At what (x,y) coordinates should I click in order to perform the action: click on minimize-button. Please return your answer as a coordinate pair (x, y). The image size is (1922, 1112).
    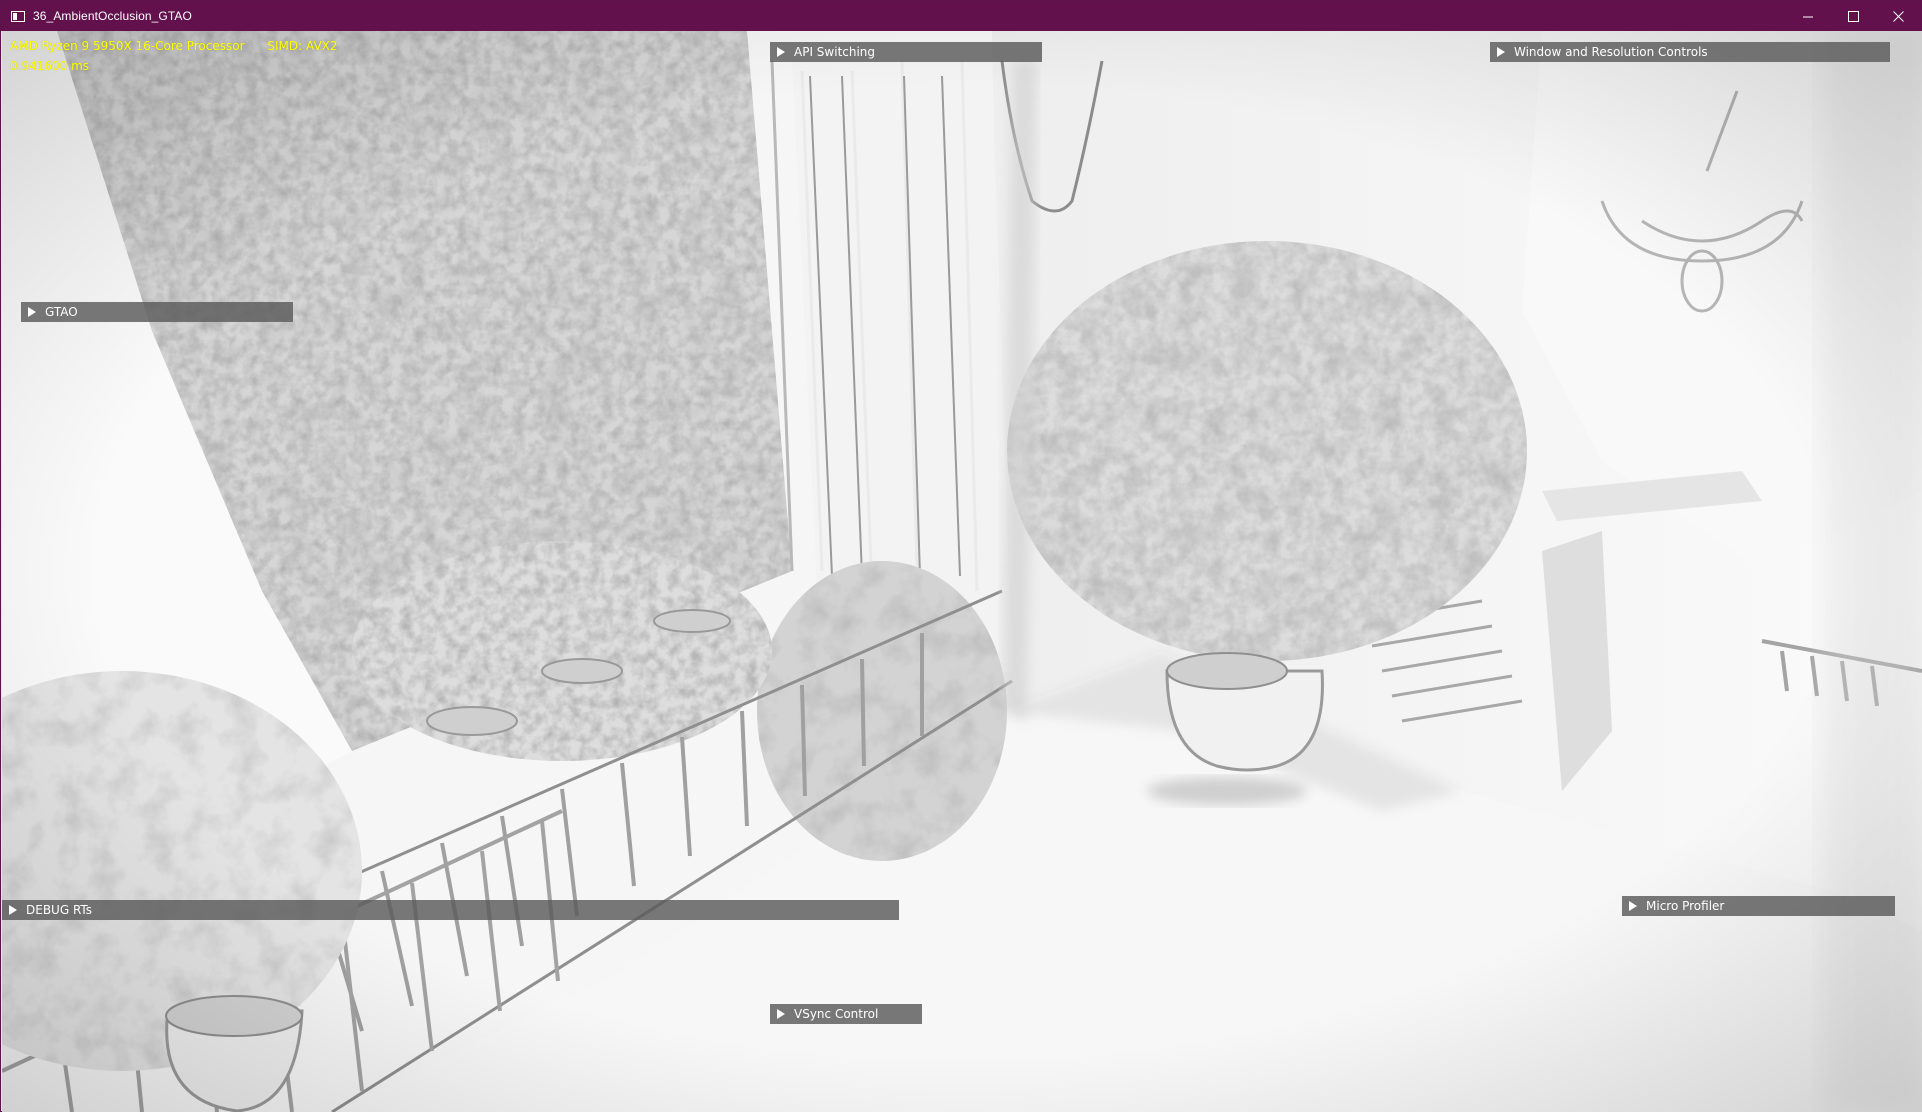
    Looking at the image, I should click on (1808, 16).